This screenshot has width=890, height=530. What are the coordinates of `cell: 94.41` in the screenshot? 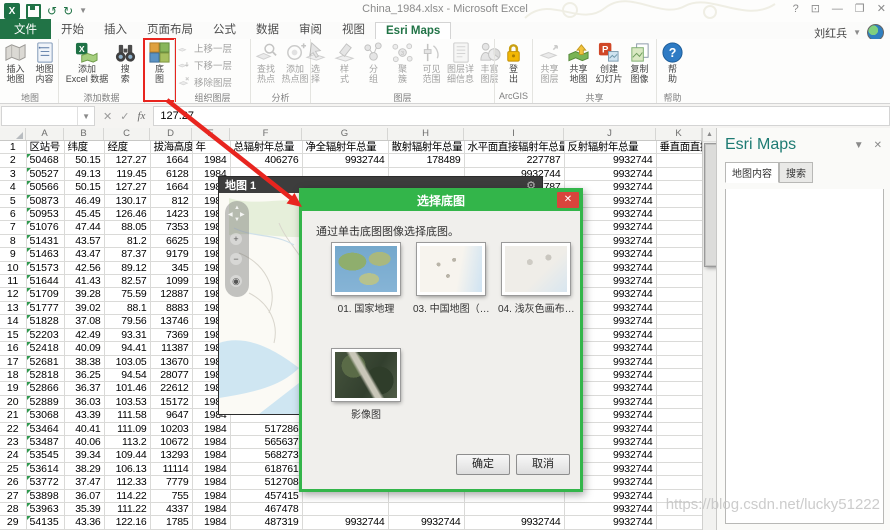 It's located at (127, 348).